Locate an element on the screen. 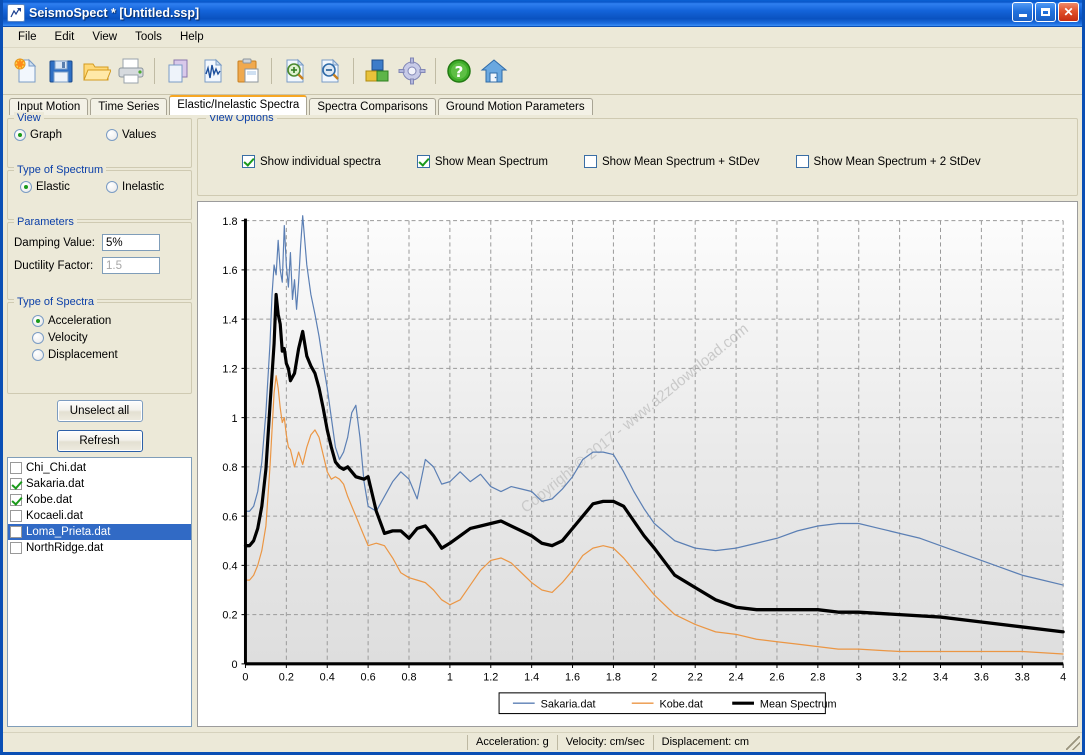 This screenshot has width=1085, height=755. resize-grip is located at coordinates (1073, 742).